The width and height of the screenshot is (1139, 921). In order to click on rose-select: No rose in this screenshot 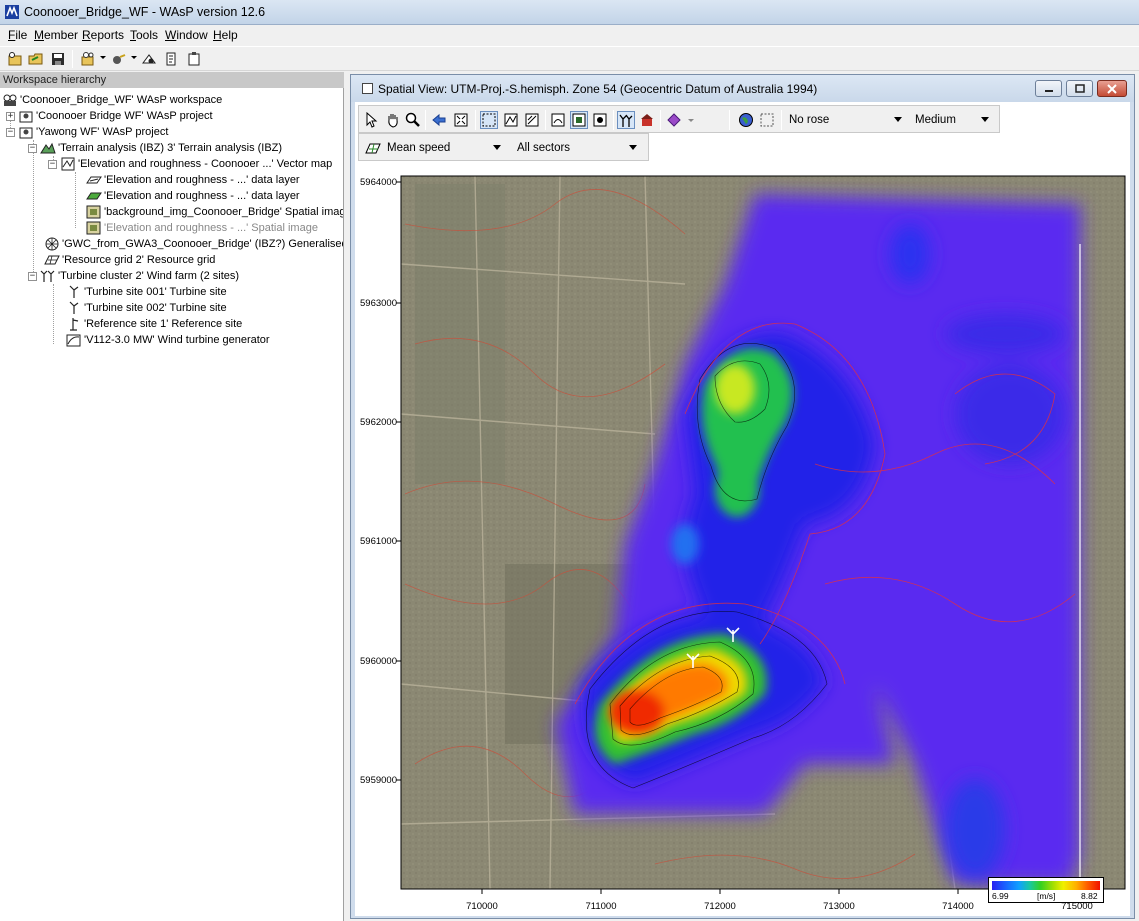, I will do `click(846, 119)`.